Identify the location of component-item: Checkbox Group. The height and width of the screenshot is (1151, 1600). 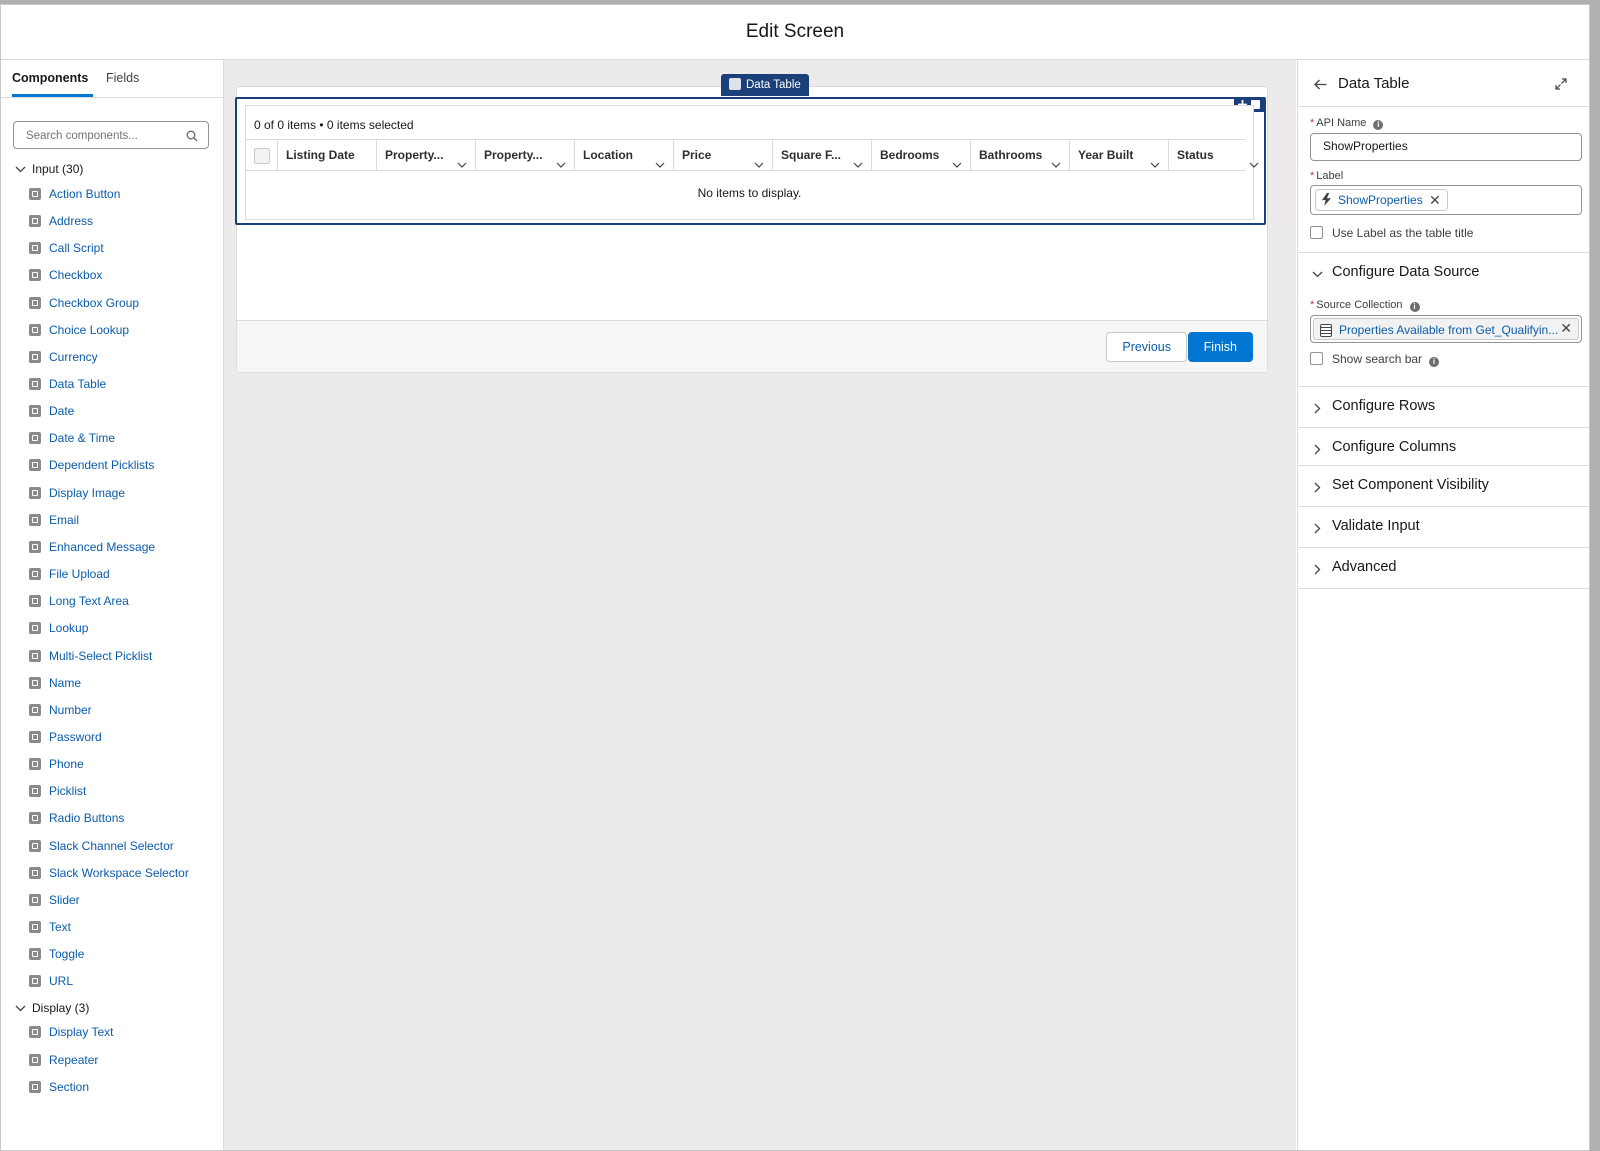
(84, 303).